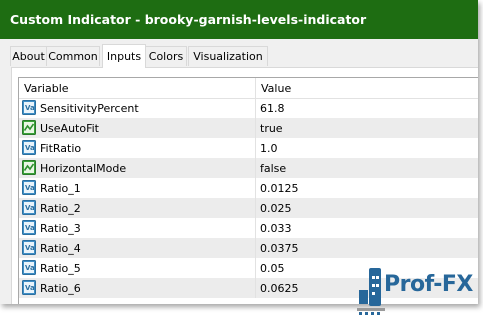  I want to click on tab-inputs: Inputs, so click(124, 56).